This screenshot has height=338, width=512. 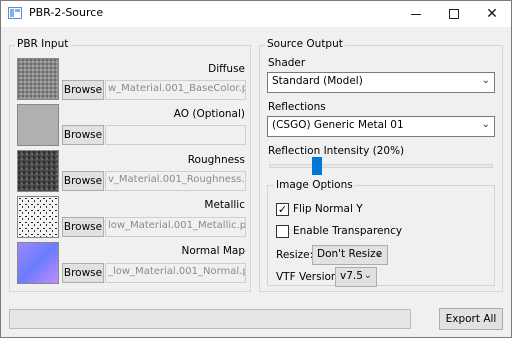 I want to click on resize-label: Resize:, so click(x=295, y=255).